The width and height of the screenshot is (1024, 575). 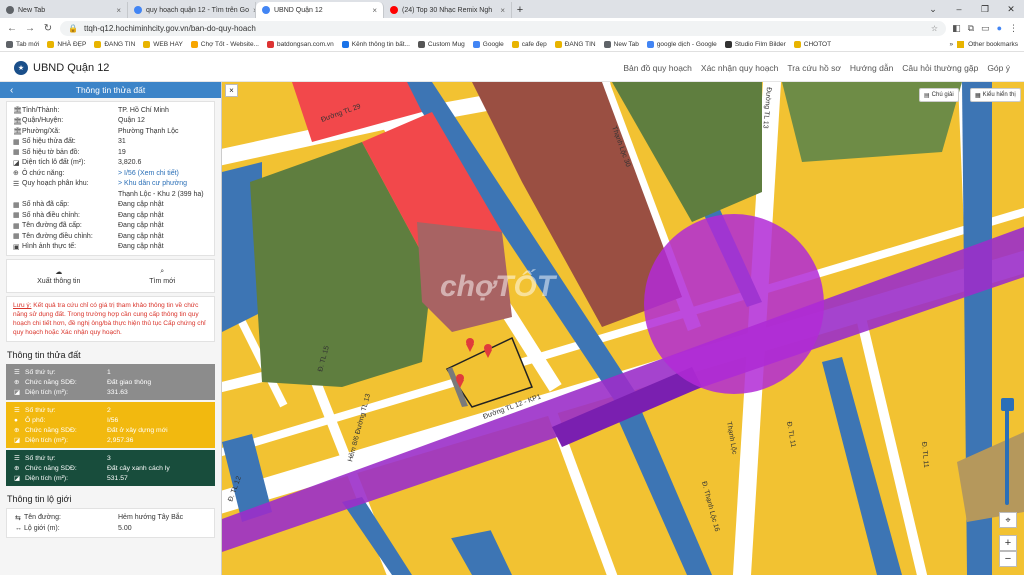 I want to click on info-label: Tên đường đã cấp:, so click(x=52, y=226).